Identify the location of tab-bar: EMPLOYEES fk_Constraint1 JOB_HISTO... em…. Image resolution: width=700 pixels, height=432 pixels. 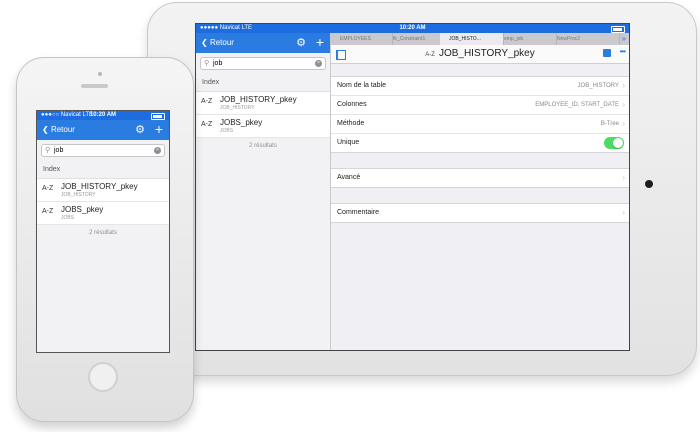
(480, 39).